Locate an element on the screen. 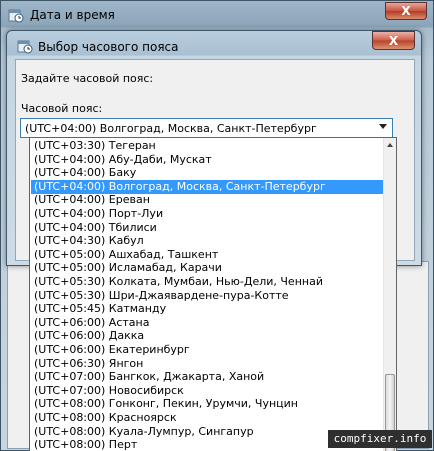 The height and width of the screenshot is (451, 434). timezone-option: (UTC+04:00) Ереван is located at coordinates (207, 200).